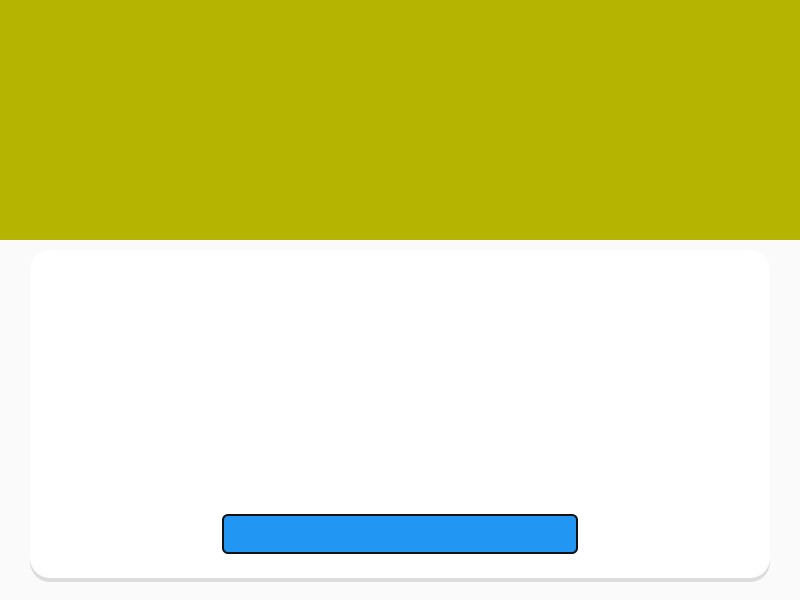 The height and width of the screenshot is (600, 800). I want to click on page-title, so click(400, 290).